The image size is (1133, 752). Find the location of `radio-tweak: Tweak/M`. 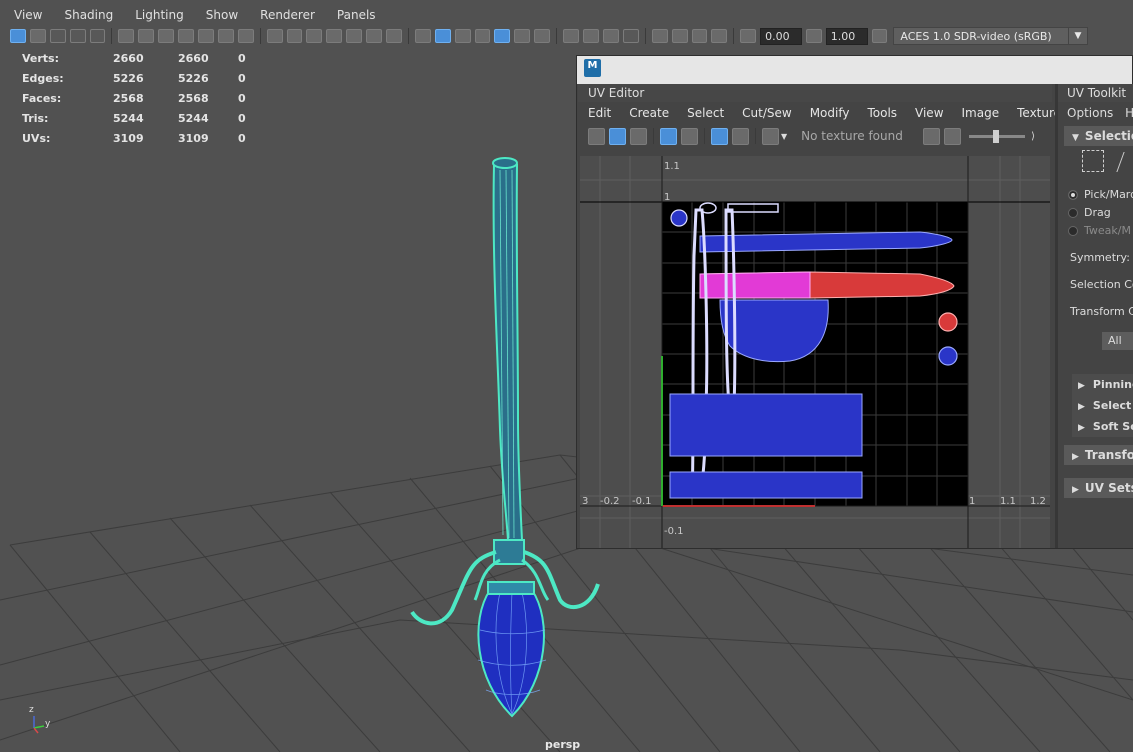

radio-tweak: Tweak/M is located at coordinates (1095, 231).